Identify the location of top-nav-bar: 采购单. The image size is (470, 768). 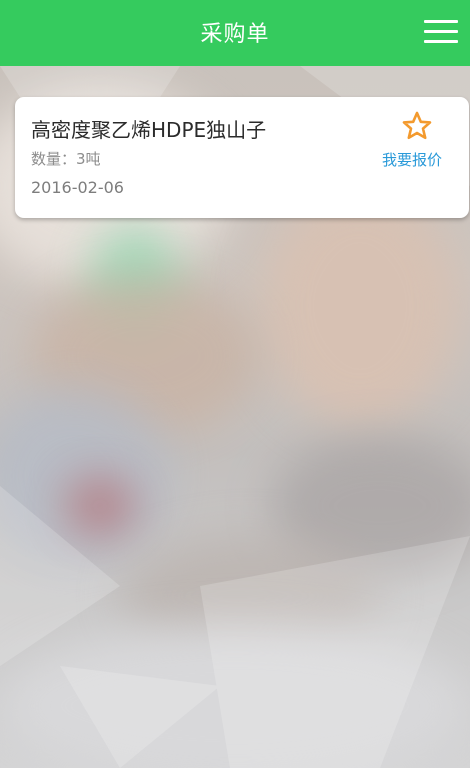
(235, 33).